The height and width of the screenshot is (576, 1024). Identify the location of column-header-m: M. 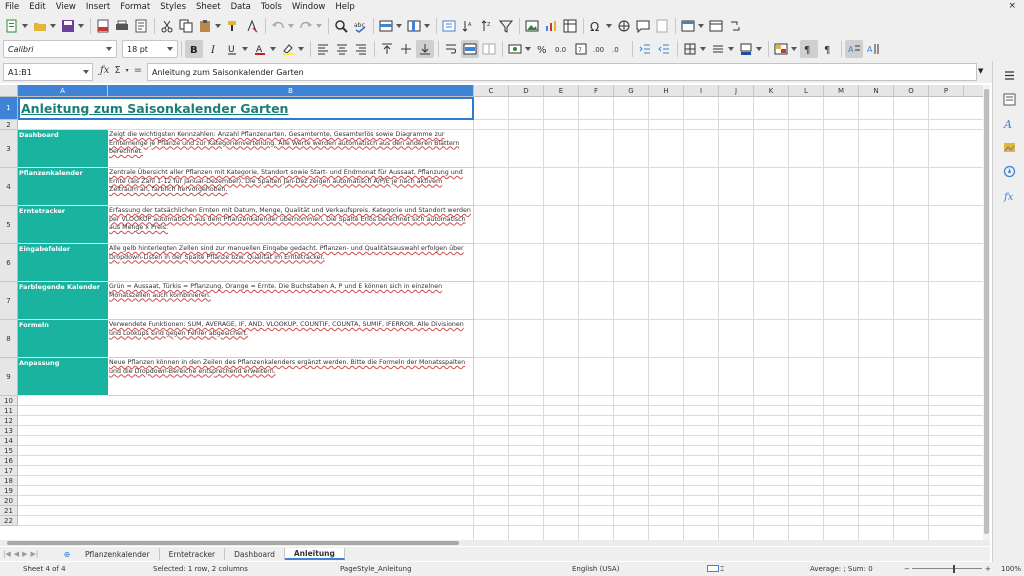
(841, 91).